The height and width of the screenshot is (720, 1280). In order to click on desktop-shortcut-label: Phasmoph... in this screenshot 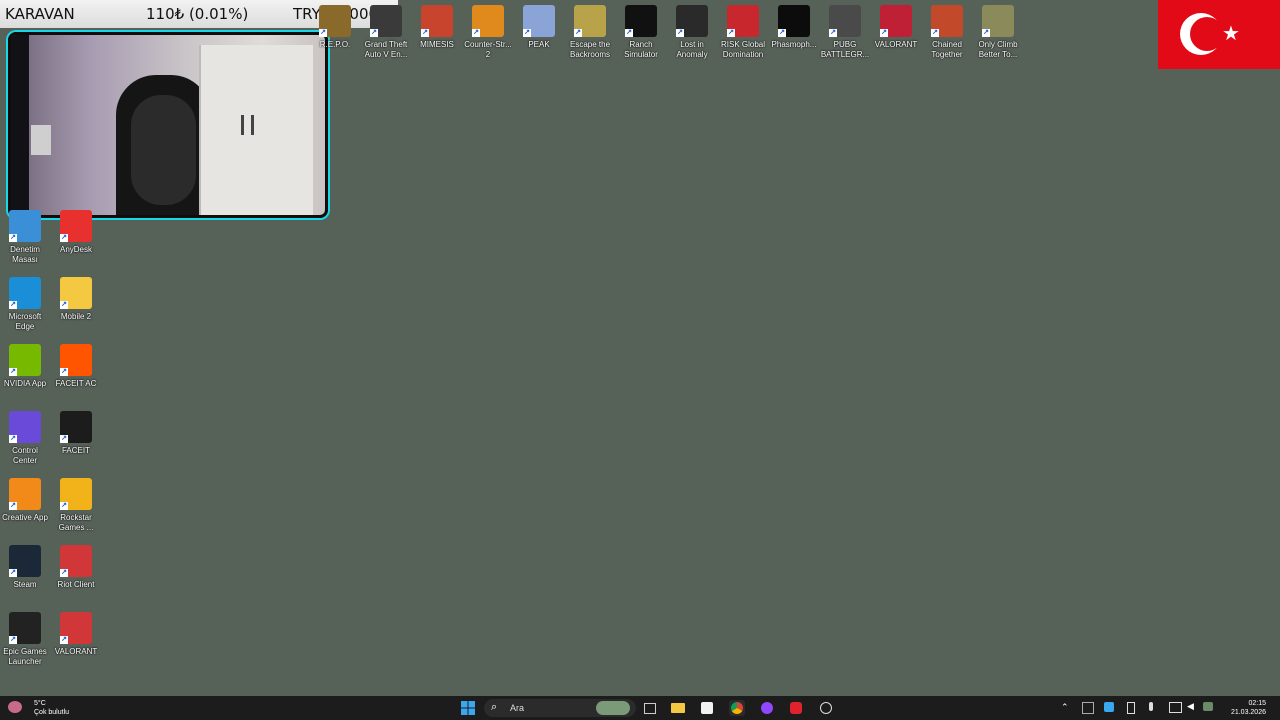, I will do `click(794, 44)`.